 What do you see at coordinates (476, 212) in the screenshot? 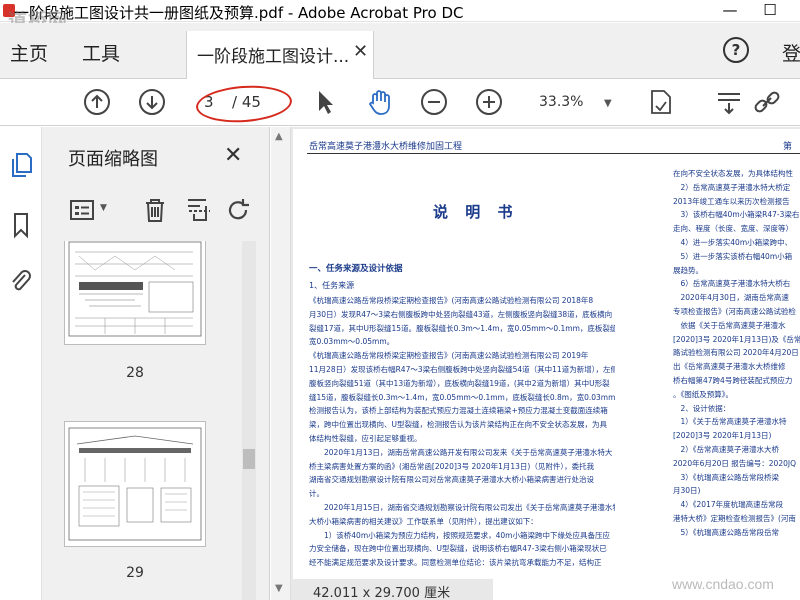
I see `document-title: 说 明 书` at bounding box center [476, 212].